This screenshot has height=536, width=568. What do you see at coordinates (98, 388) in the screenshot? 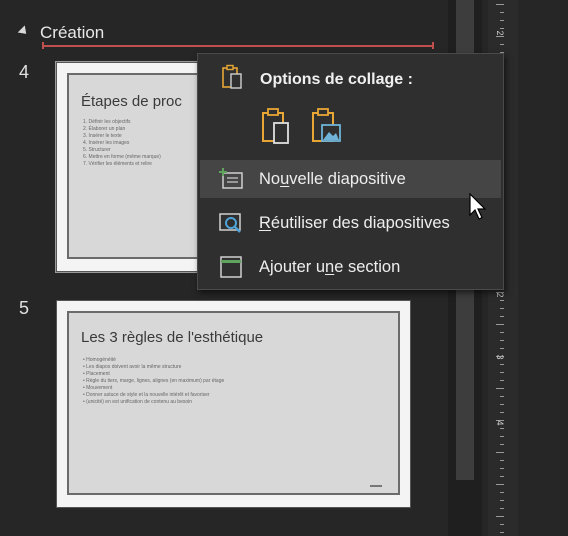
I see `bullet: • Mouvement` at bounding box center [98, 388].